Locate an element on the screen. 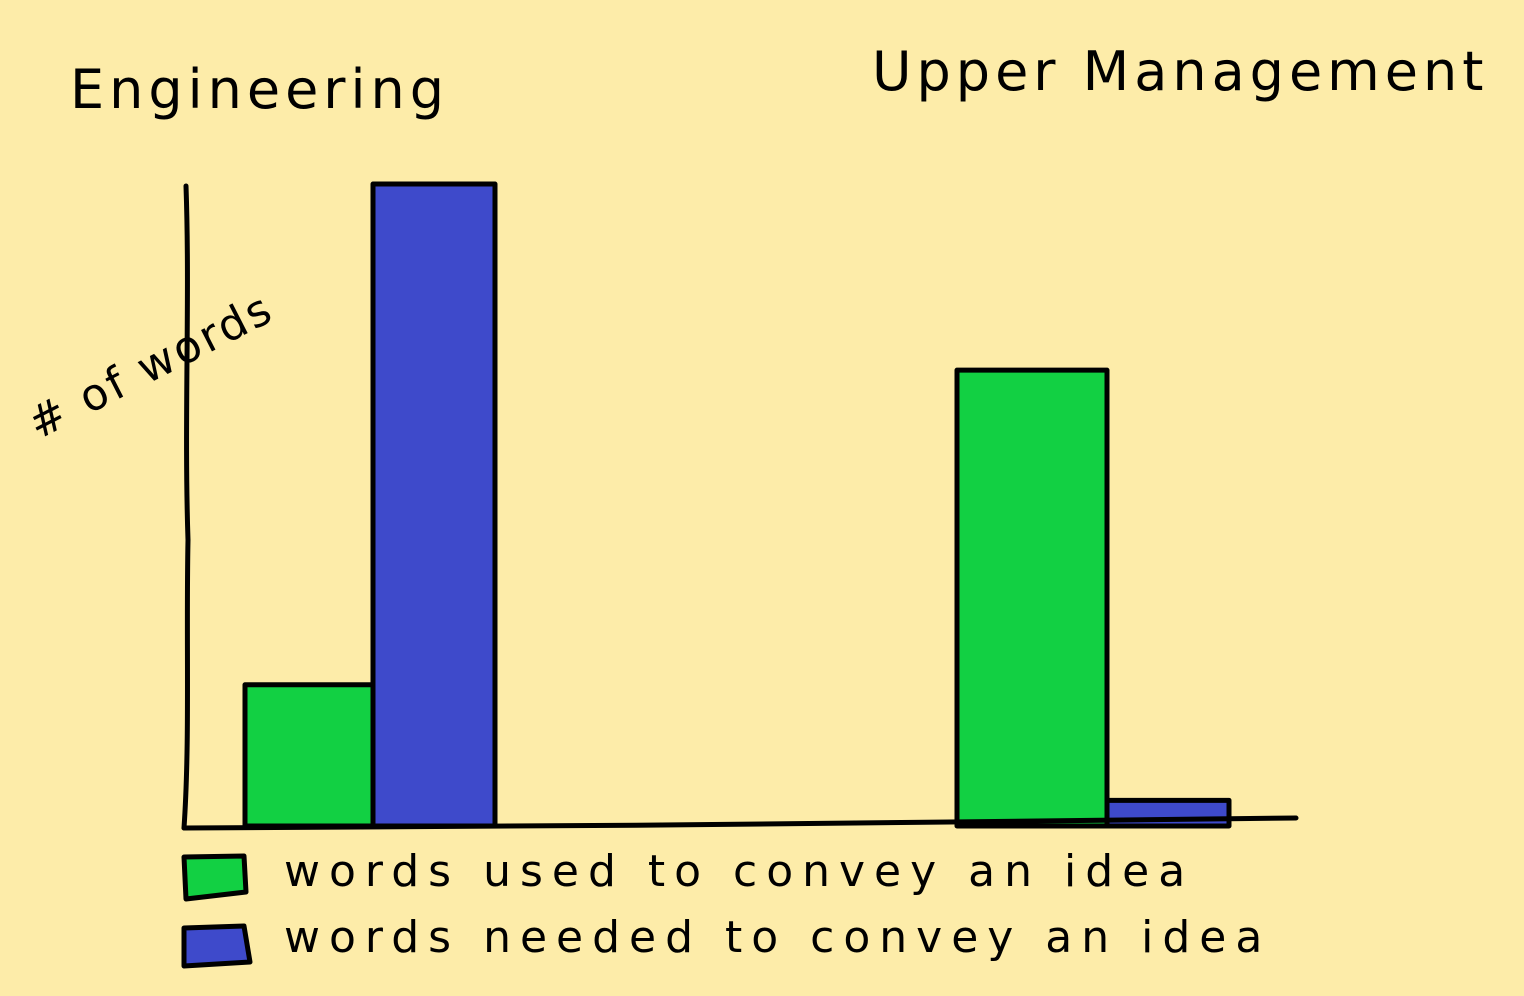 This screenshot has width=1524, height=996. category-label-upper-management: Upper Management is located at coordinates (1180, 71).